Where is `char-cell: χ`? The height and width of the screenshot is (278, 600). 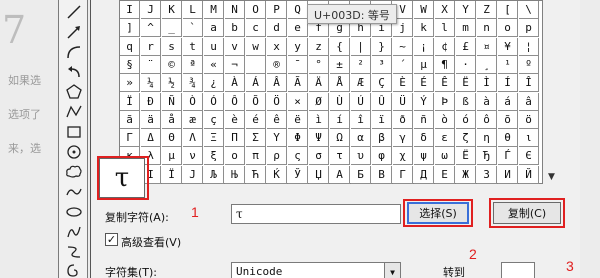
char-cell: χ is located at coordinates (403, 156).